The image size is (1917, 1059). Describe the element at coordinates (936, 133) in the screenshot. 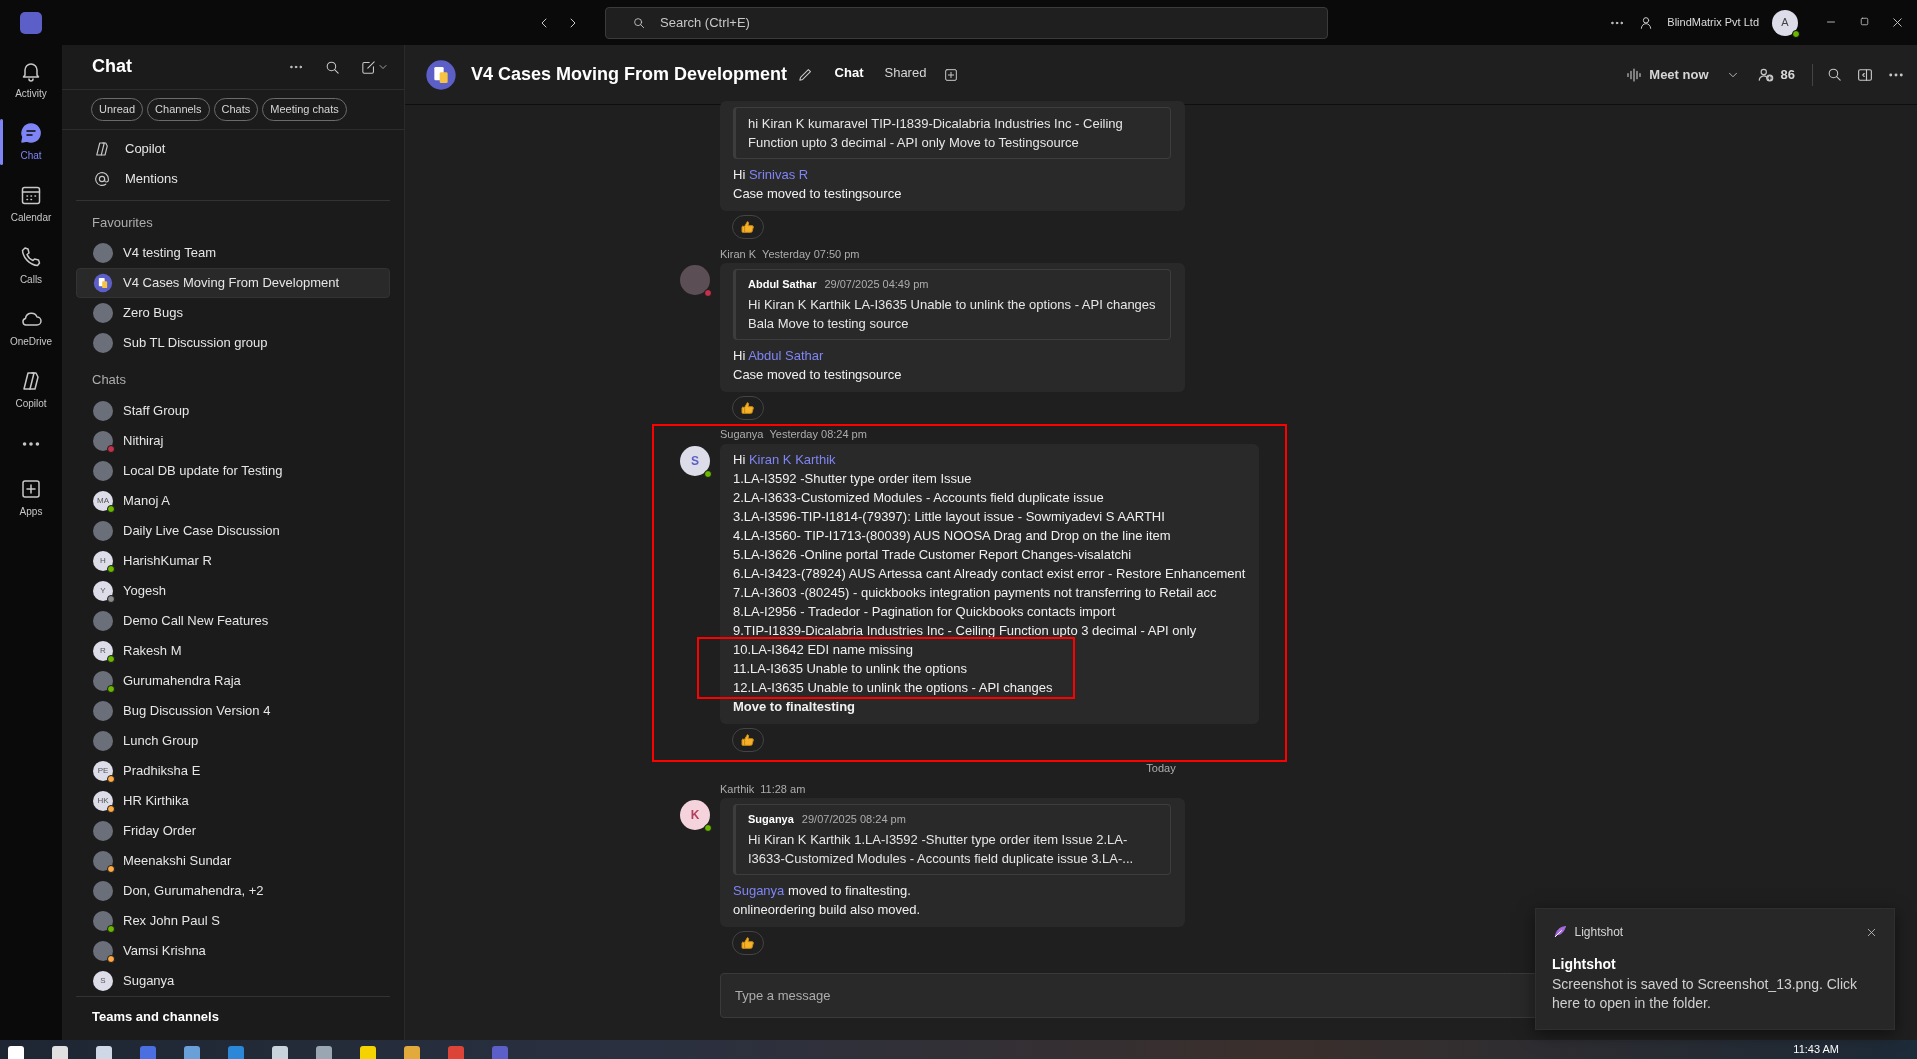

I see `quote-text: hi Kiran K kumaravel TIP-I1839-Dicalabria Industries Inc - Ceiling Function upto 3 decimal - API only Move to Testingsource` at that location.